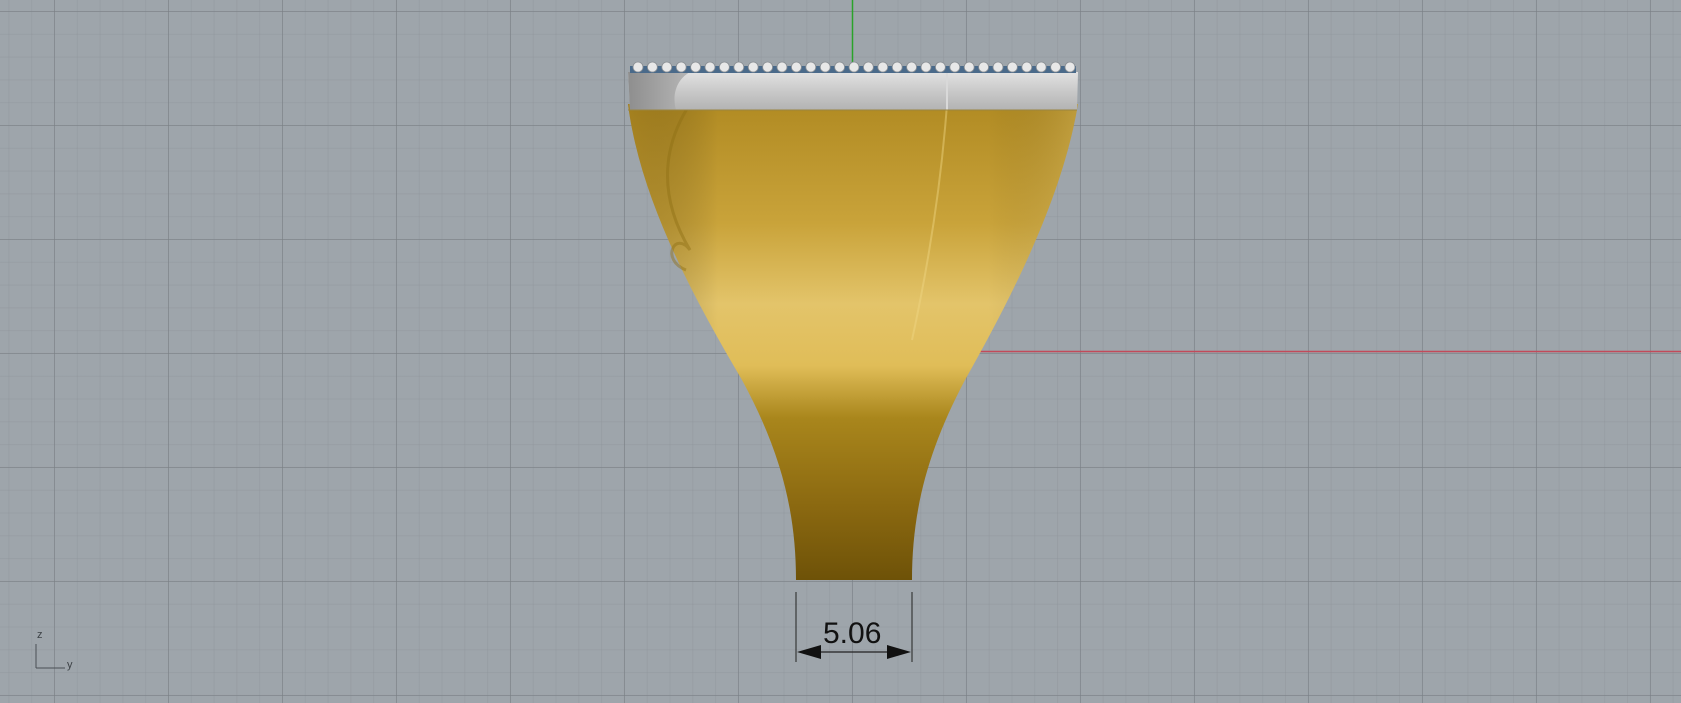 The image size is (1681, 703). I want to click on top-band, so click(853, 91).